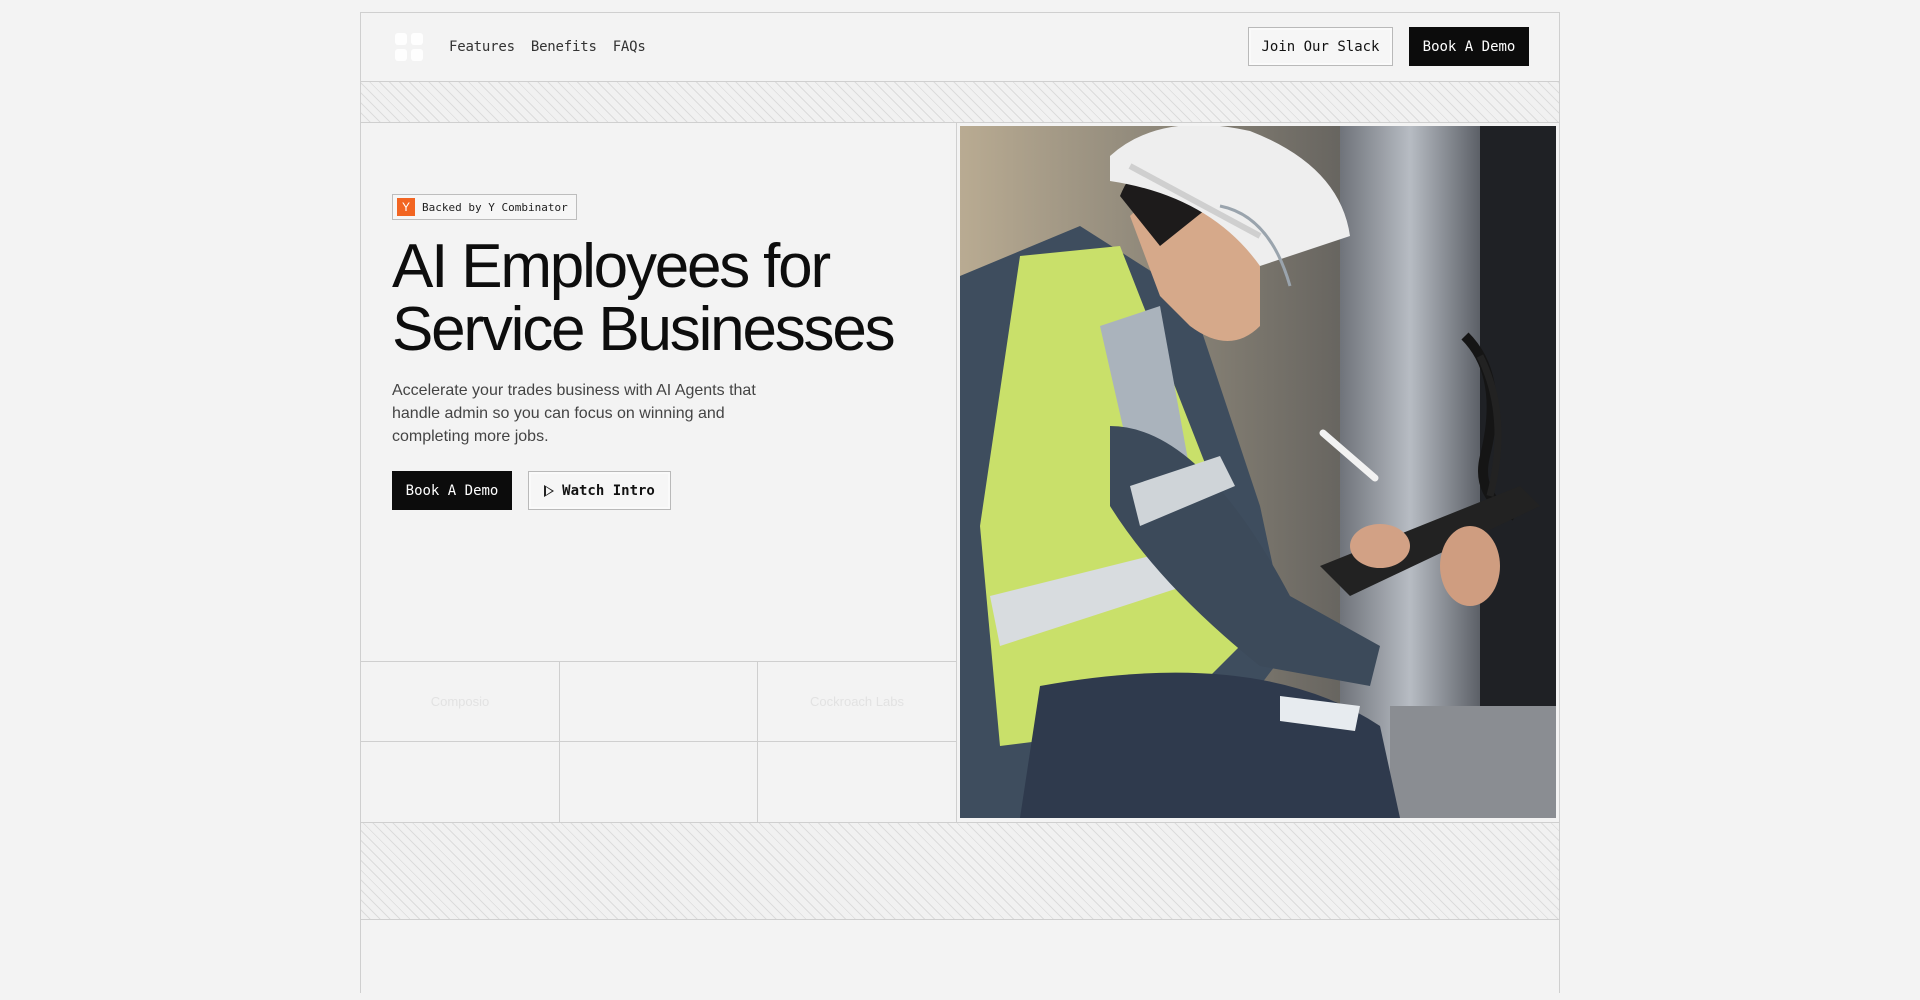 The height and width of the screenshot is (1000, 1920). I want to click on yc-badge: Y Backed by Y Combinator, so click(484, 207).